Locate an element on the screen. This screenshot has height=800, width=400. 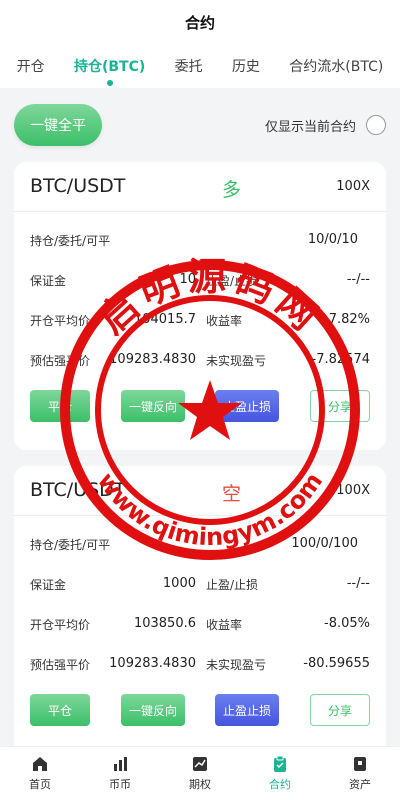
yield-value: -8.05% is located at coordinates (347, 623).